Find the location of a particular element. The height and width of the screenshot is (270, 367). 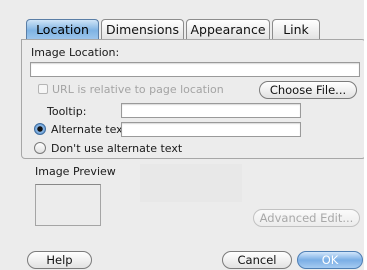

tooltip-input is located at coordinates (211, 110).